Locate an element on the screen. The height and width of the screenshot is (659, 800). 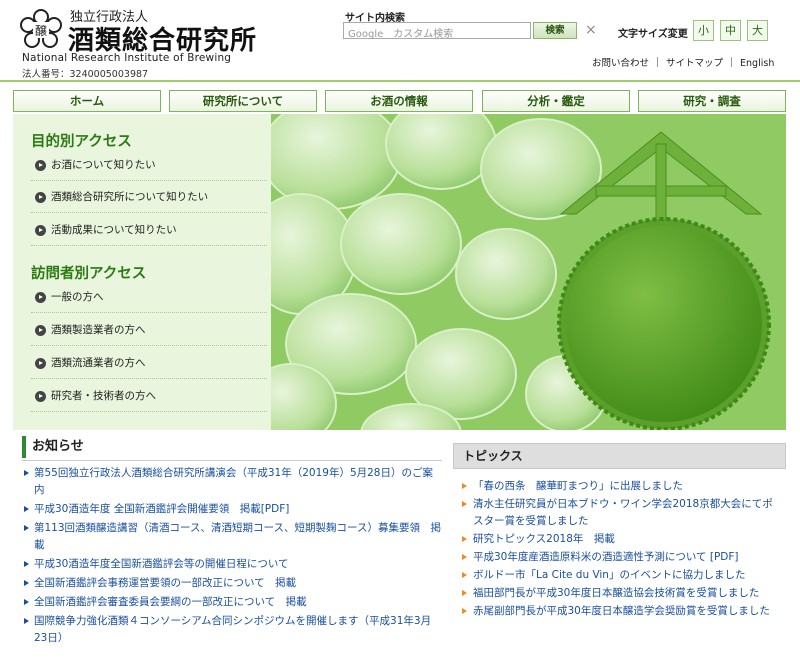
access-item-label: 研究者・技術者の方へ is located at coordinates (103, 396).